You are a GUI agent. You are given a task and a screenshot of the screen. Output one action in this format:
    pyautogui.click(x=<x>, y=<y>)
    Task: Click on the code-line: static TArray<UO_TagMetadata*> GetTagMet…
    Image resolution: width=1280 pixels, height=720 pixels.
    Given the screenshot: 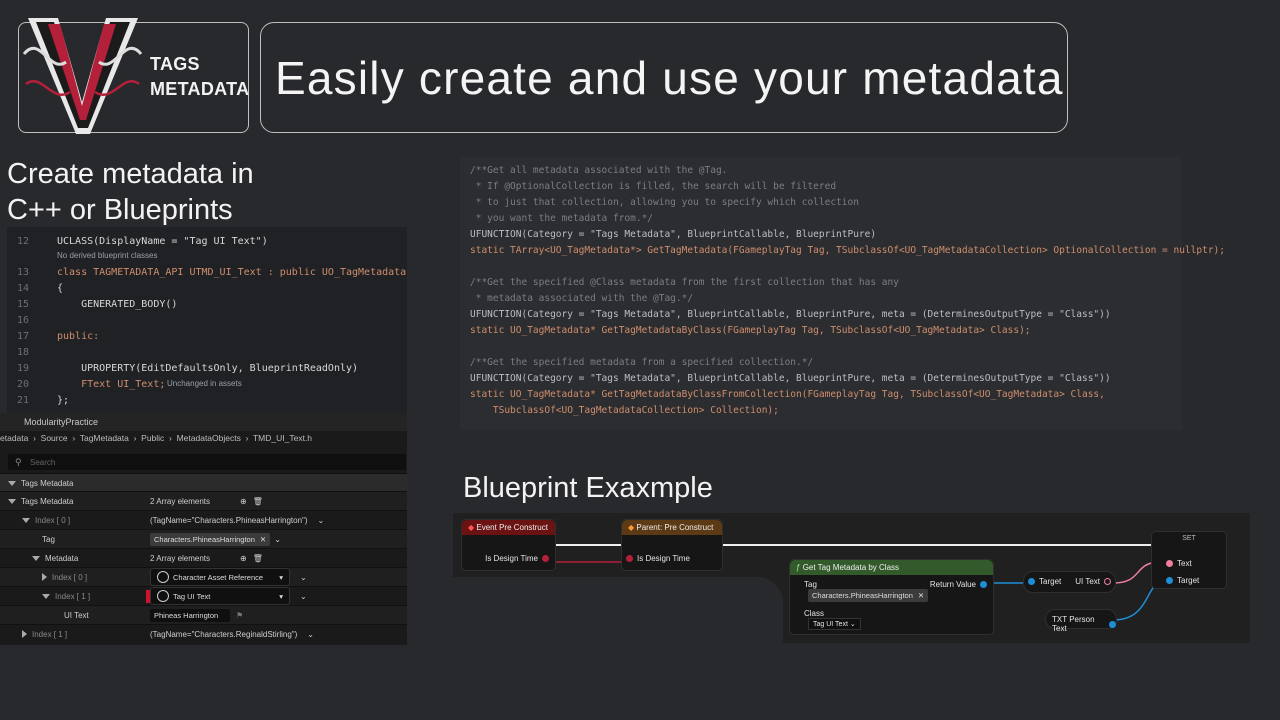 What is the action you would take?
    pyautogui.click(x=847, y=250)
    